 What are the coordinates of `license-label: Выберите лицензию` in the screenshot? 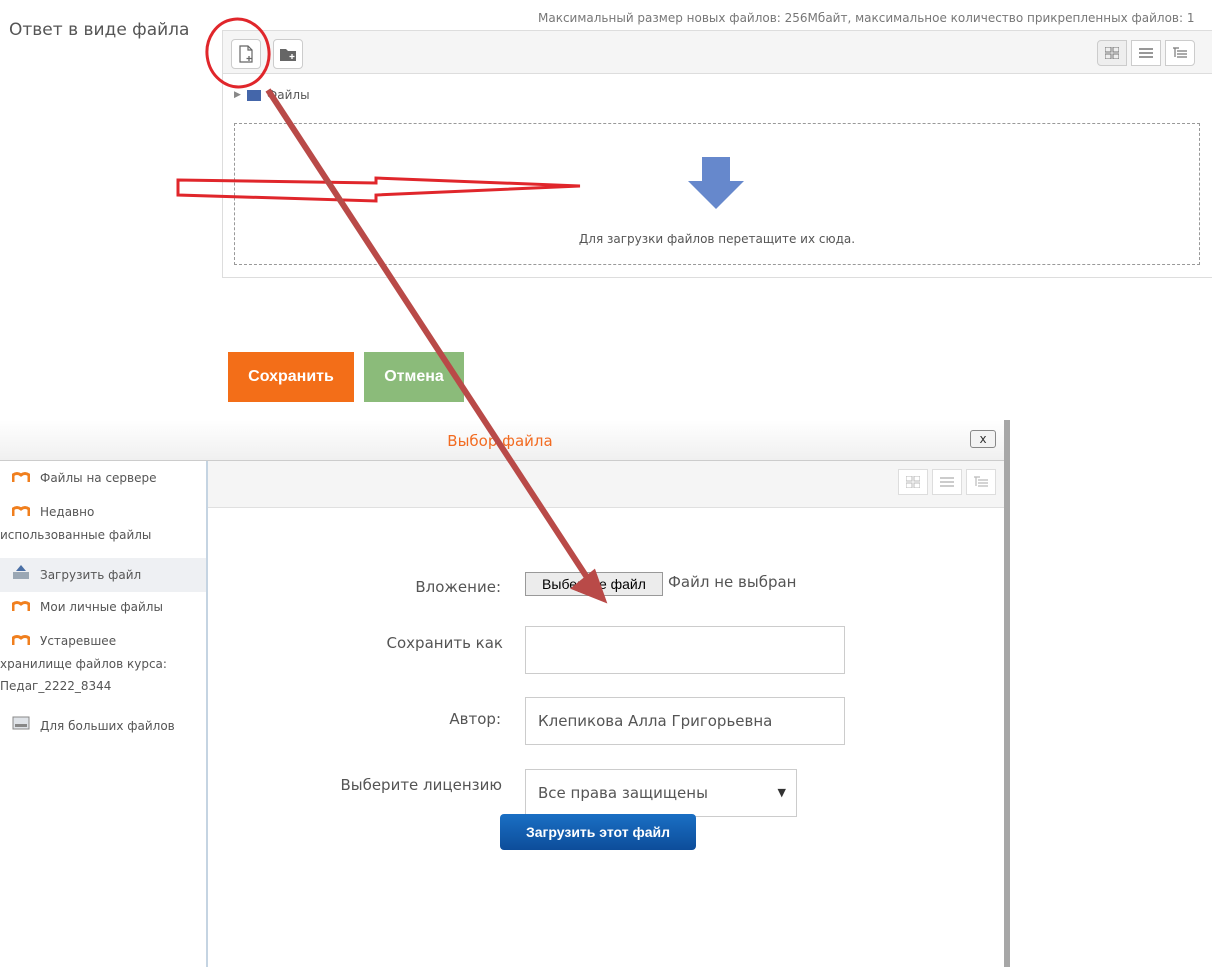 It's located at (421, 785).